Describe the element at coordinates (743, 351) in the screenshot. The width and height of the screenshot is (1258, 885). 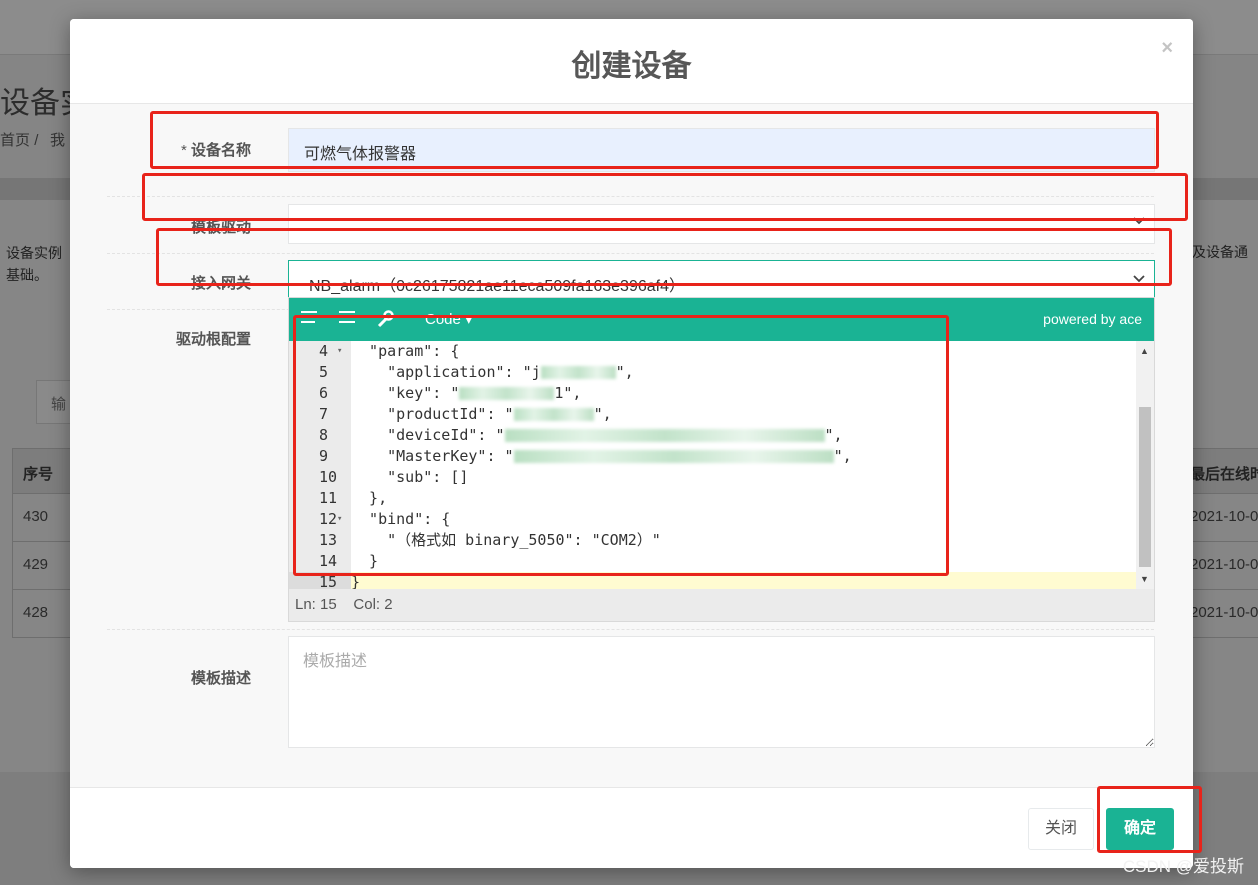
I see `code-line: "param": {` at that location.